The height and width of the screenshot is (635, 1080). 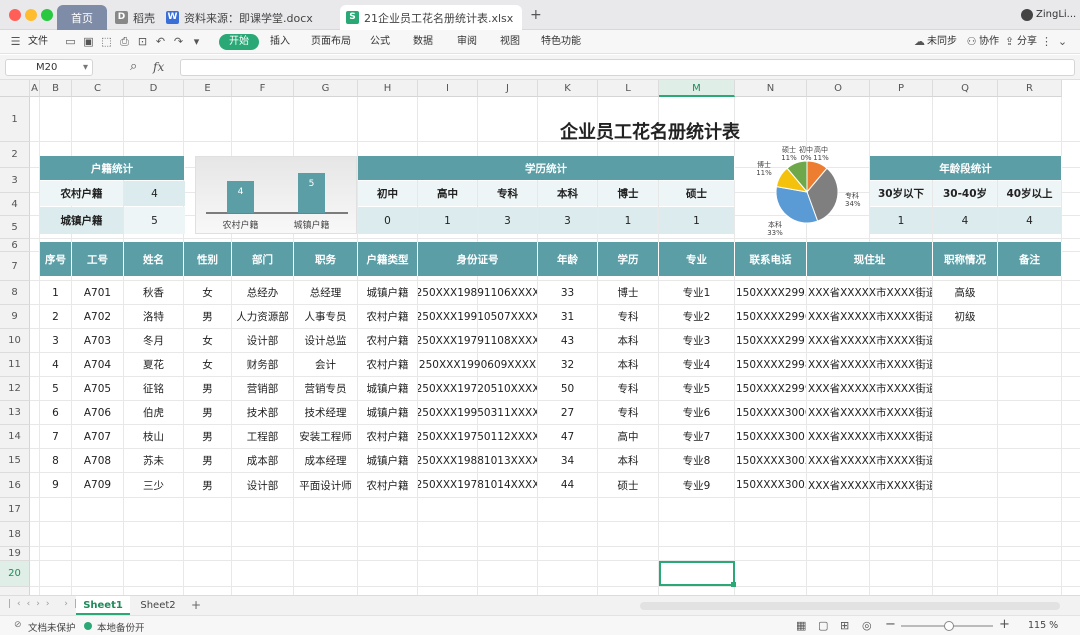 I want to click on row-header-20: 20, so click(x=15, y=574).